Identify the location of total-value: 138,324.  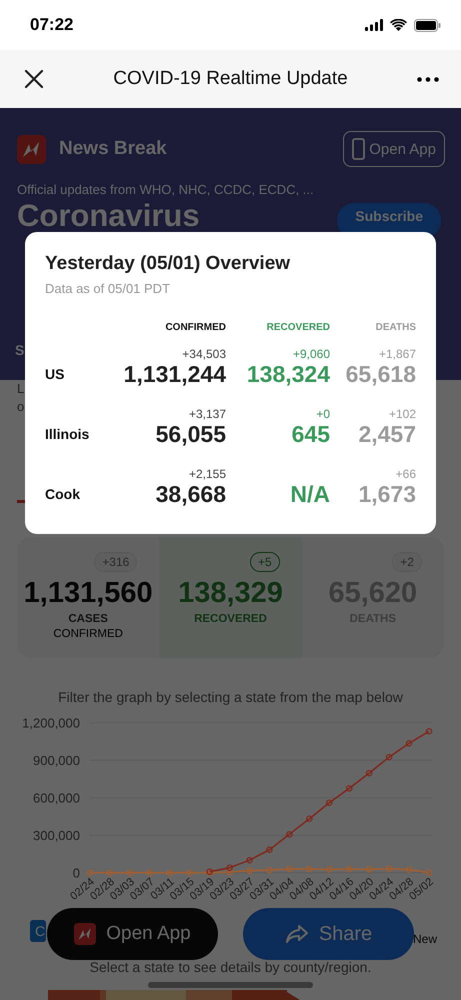
(288, 374).